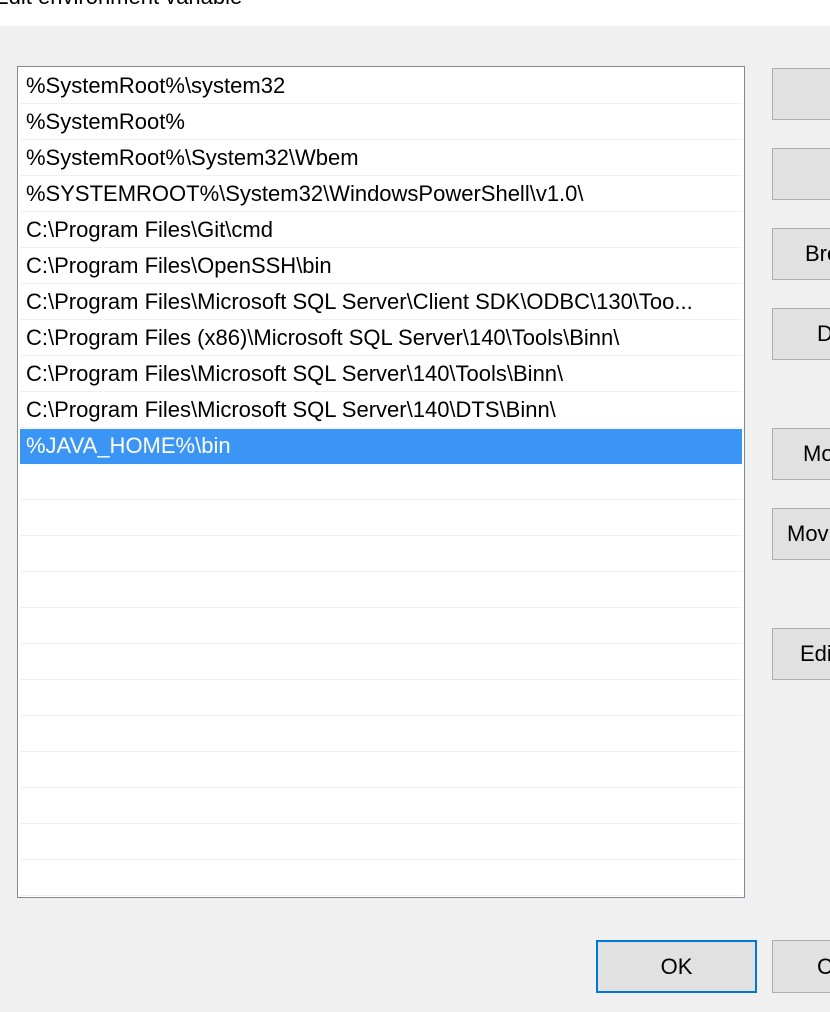 Image resolution: width=830 pixels, height=1012 pixels. I want to click on list-item: C:\Program Files\OpenSSH\bin, so click(381, 266).